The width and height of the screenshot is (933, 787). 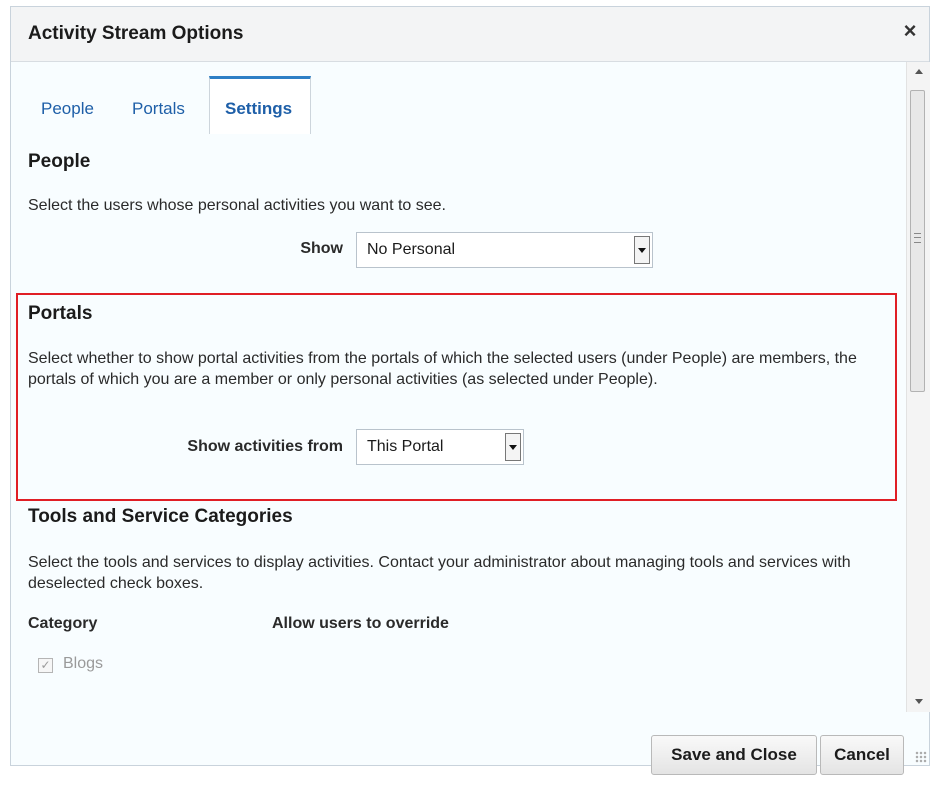 I want to click on scrollbar-thumb, so click(x=917, y=241).